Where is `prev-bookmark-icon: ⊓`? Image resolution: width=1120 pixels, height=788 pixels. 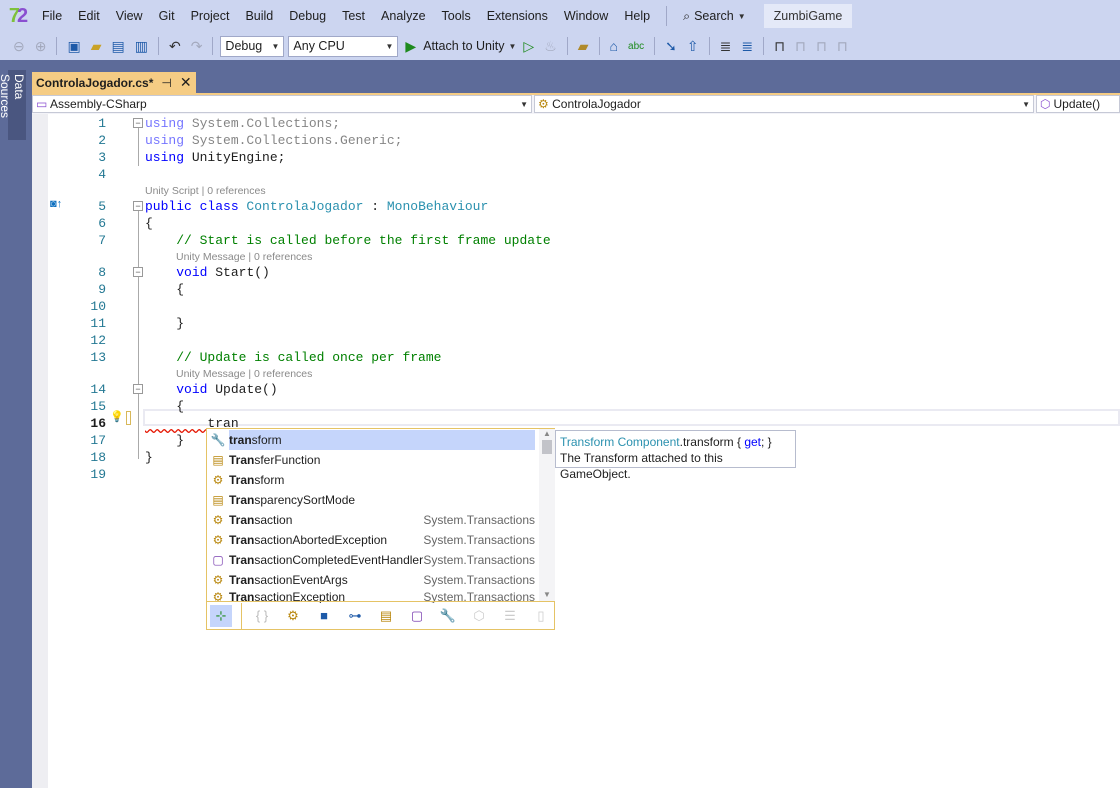
prev-bookmark-icon: ⊓ is located at coordinates (800, 46).